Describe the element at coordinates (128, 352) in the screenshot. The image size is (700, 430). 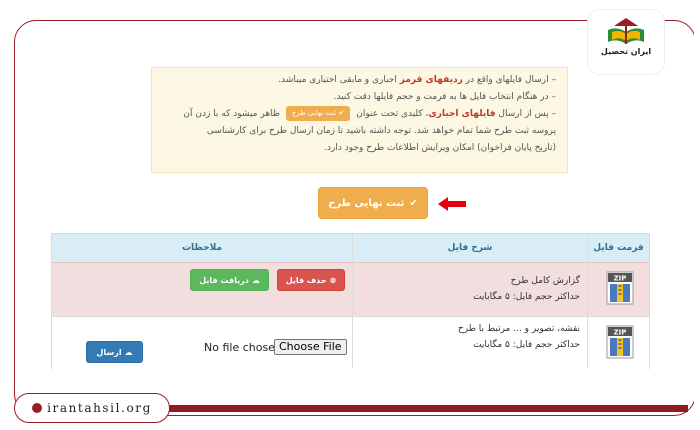
I see `cloud-upload-icon: ☁` at that location.